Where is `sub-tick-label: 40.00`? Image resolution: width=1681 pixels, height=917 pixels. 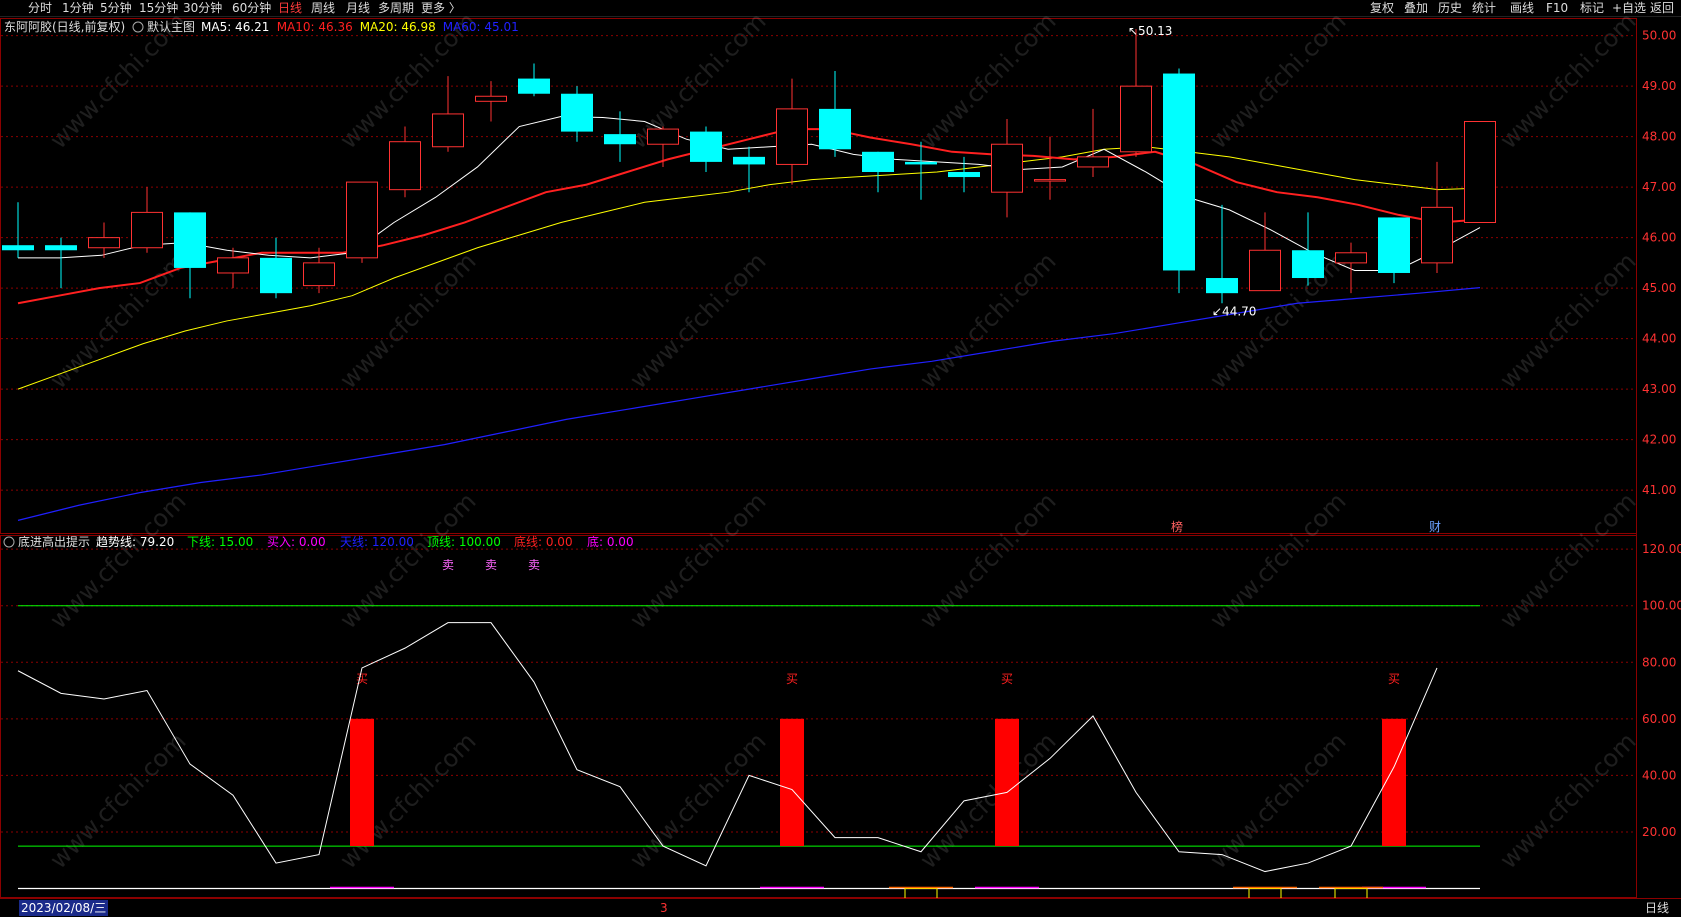 sub-tick-label: 40.00 is located at coordinates (1659, 775).